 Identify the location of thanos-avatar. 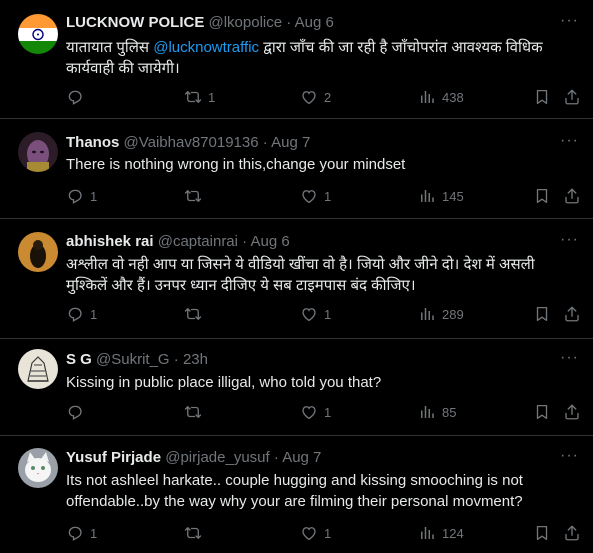
(38, 152).